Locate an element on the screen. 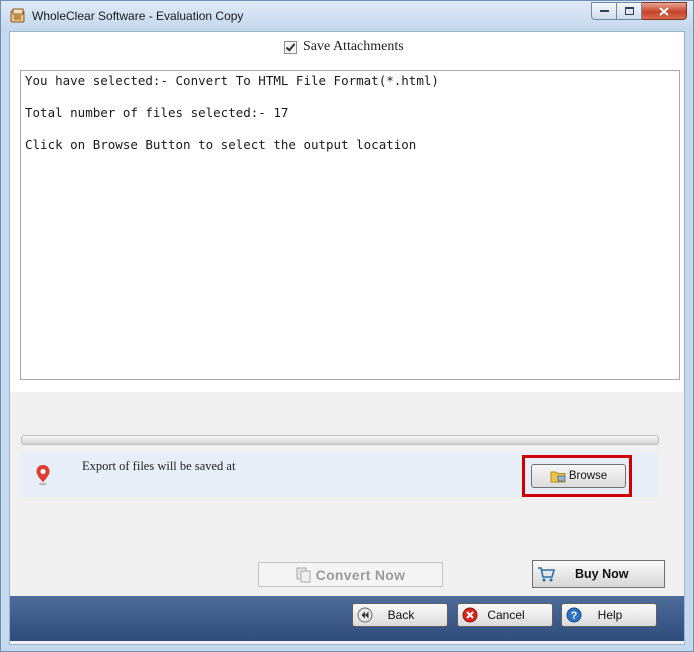 The width and height of the screenshot is (694, 652). help-button: ? Help is located at coordinates (609, 615).